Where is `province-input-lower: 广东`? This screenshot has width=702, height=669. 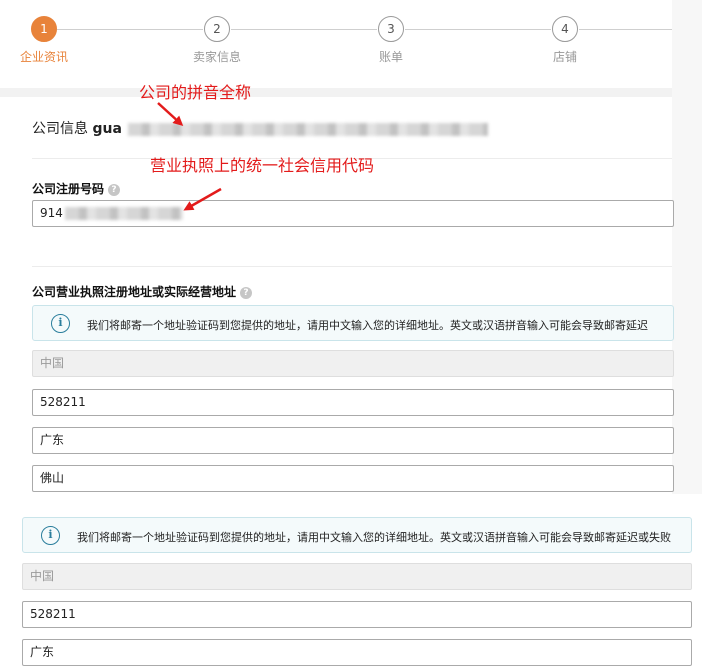
province-input-lower: 广东 is located at coordinates (357, 652).